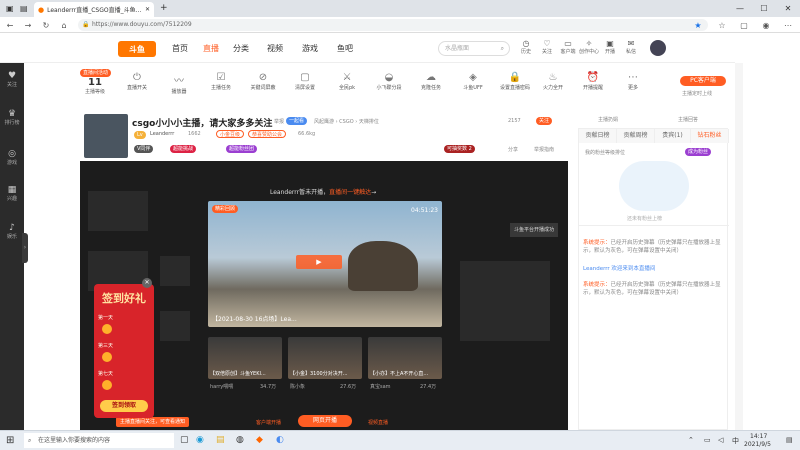  I want to click on streamer-name: Leanderrr, so click(162, 134).